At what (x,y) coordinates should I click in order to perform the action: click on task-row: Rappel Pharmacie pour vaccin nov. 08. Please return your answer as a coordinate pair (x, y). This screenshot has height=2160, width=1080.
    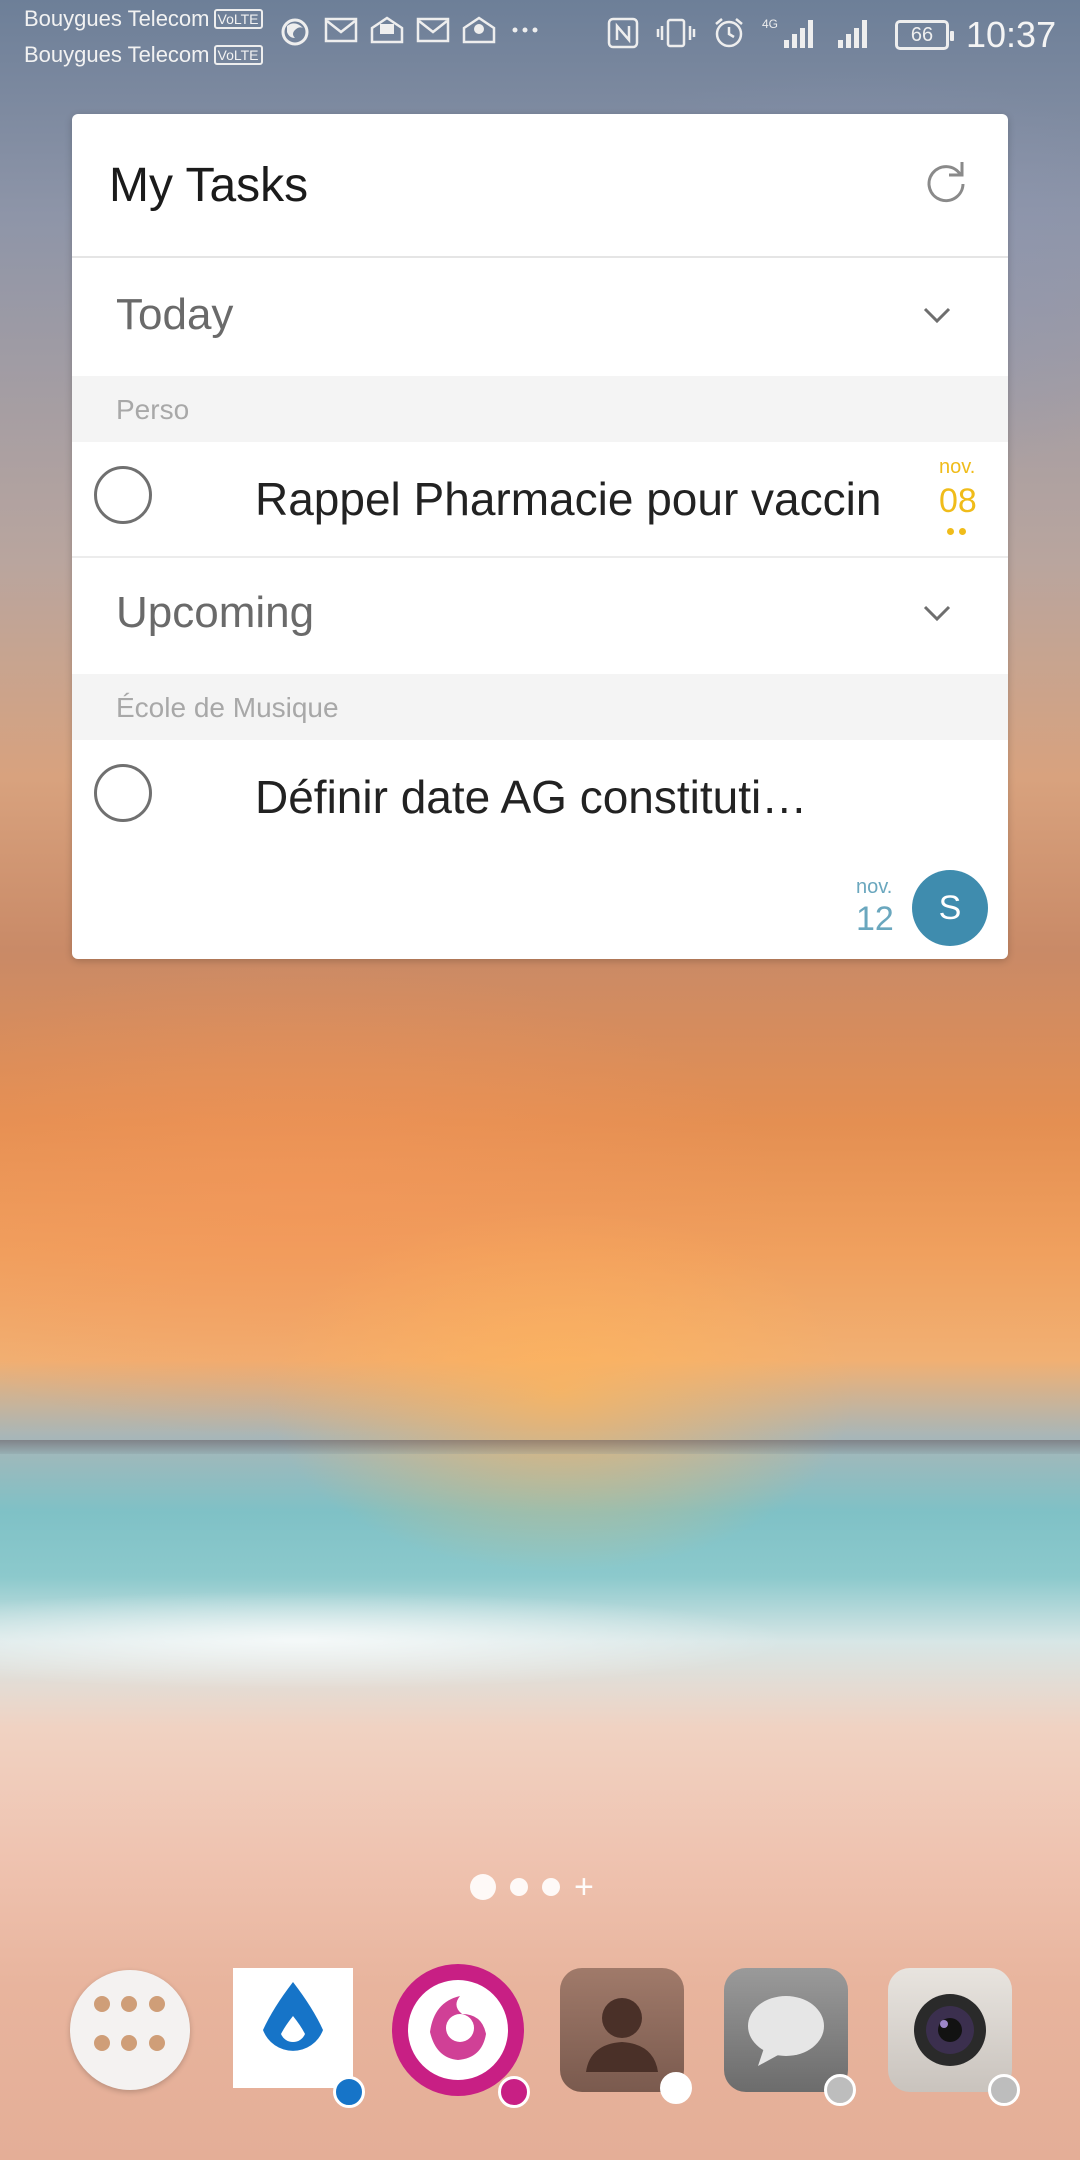
    Looking at the image, I should click on (540, 499).